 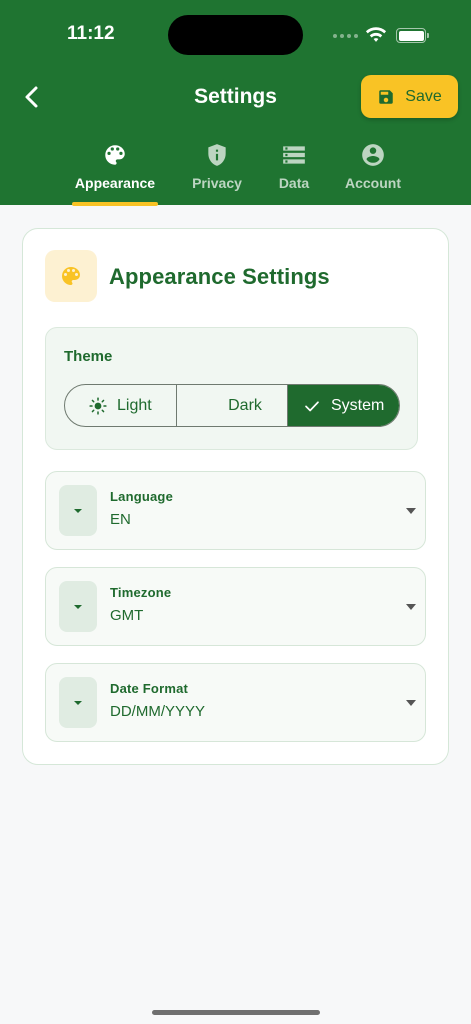 I want to click on theme-option-label: Dark, so click(x=245, y=405).